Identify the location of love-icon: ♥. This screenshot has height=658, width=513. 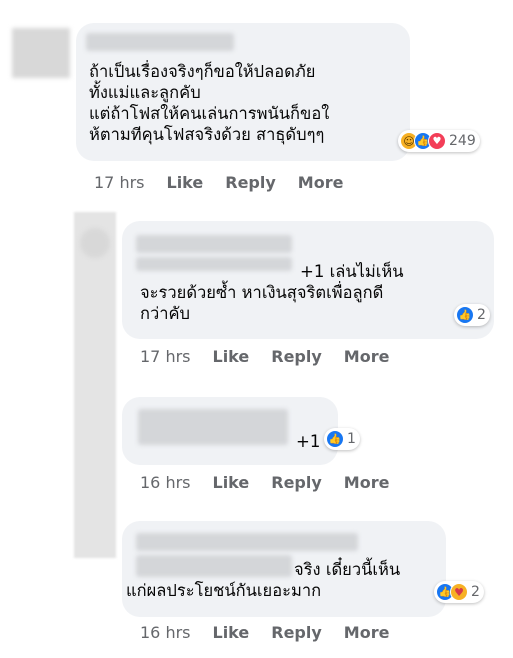
(437, 141).